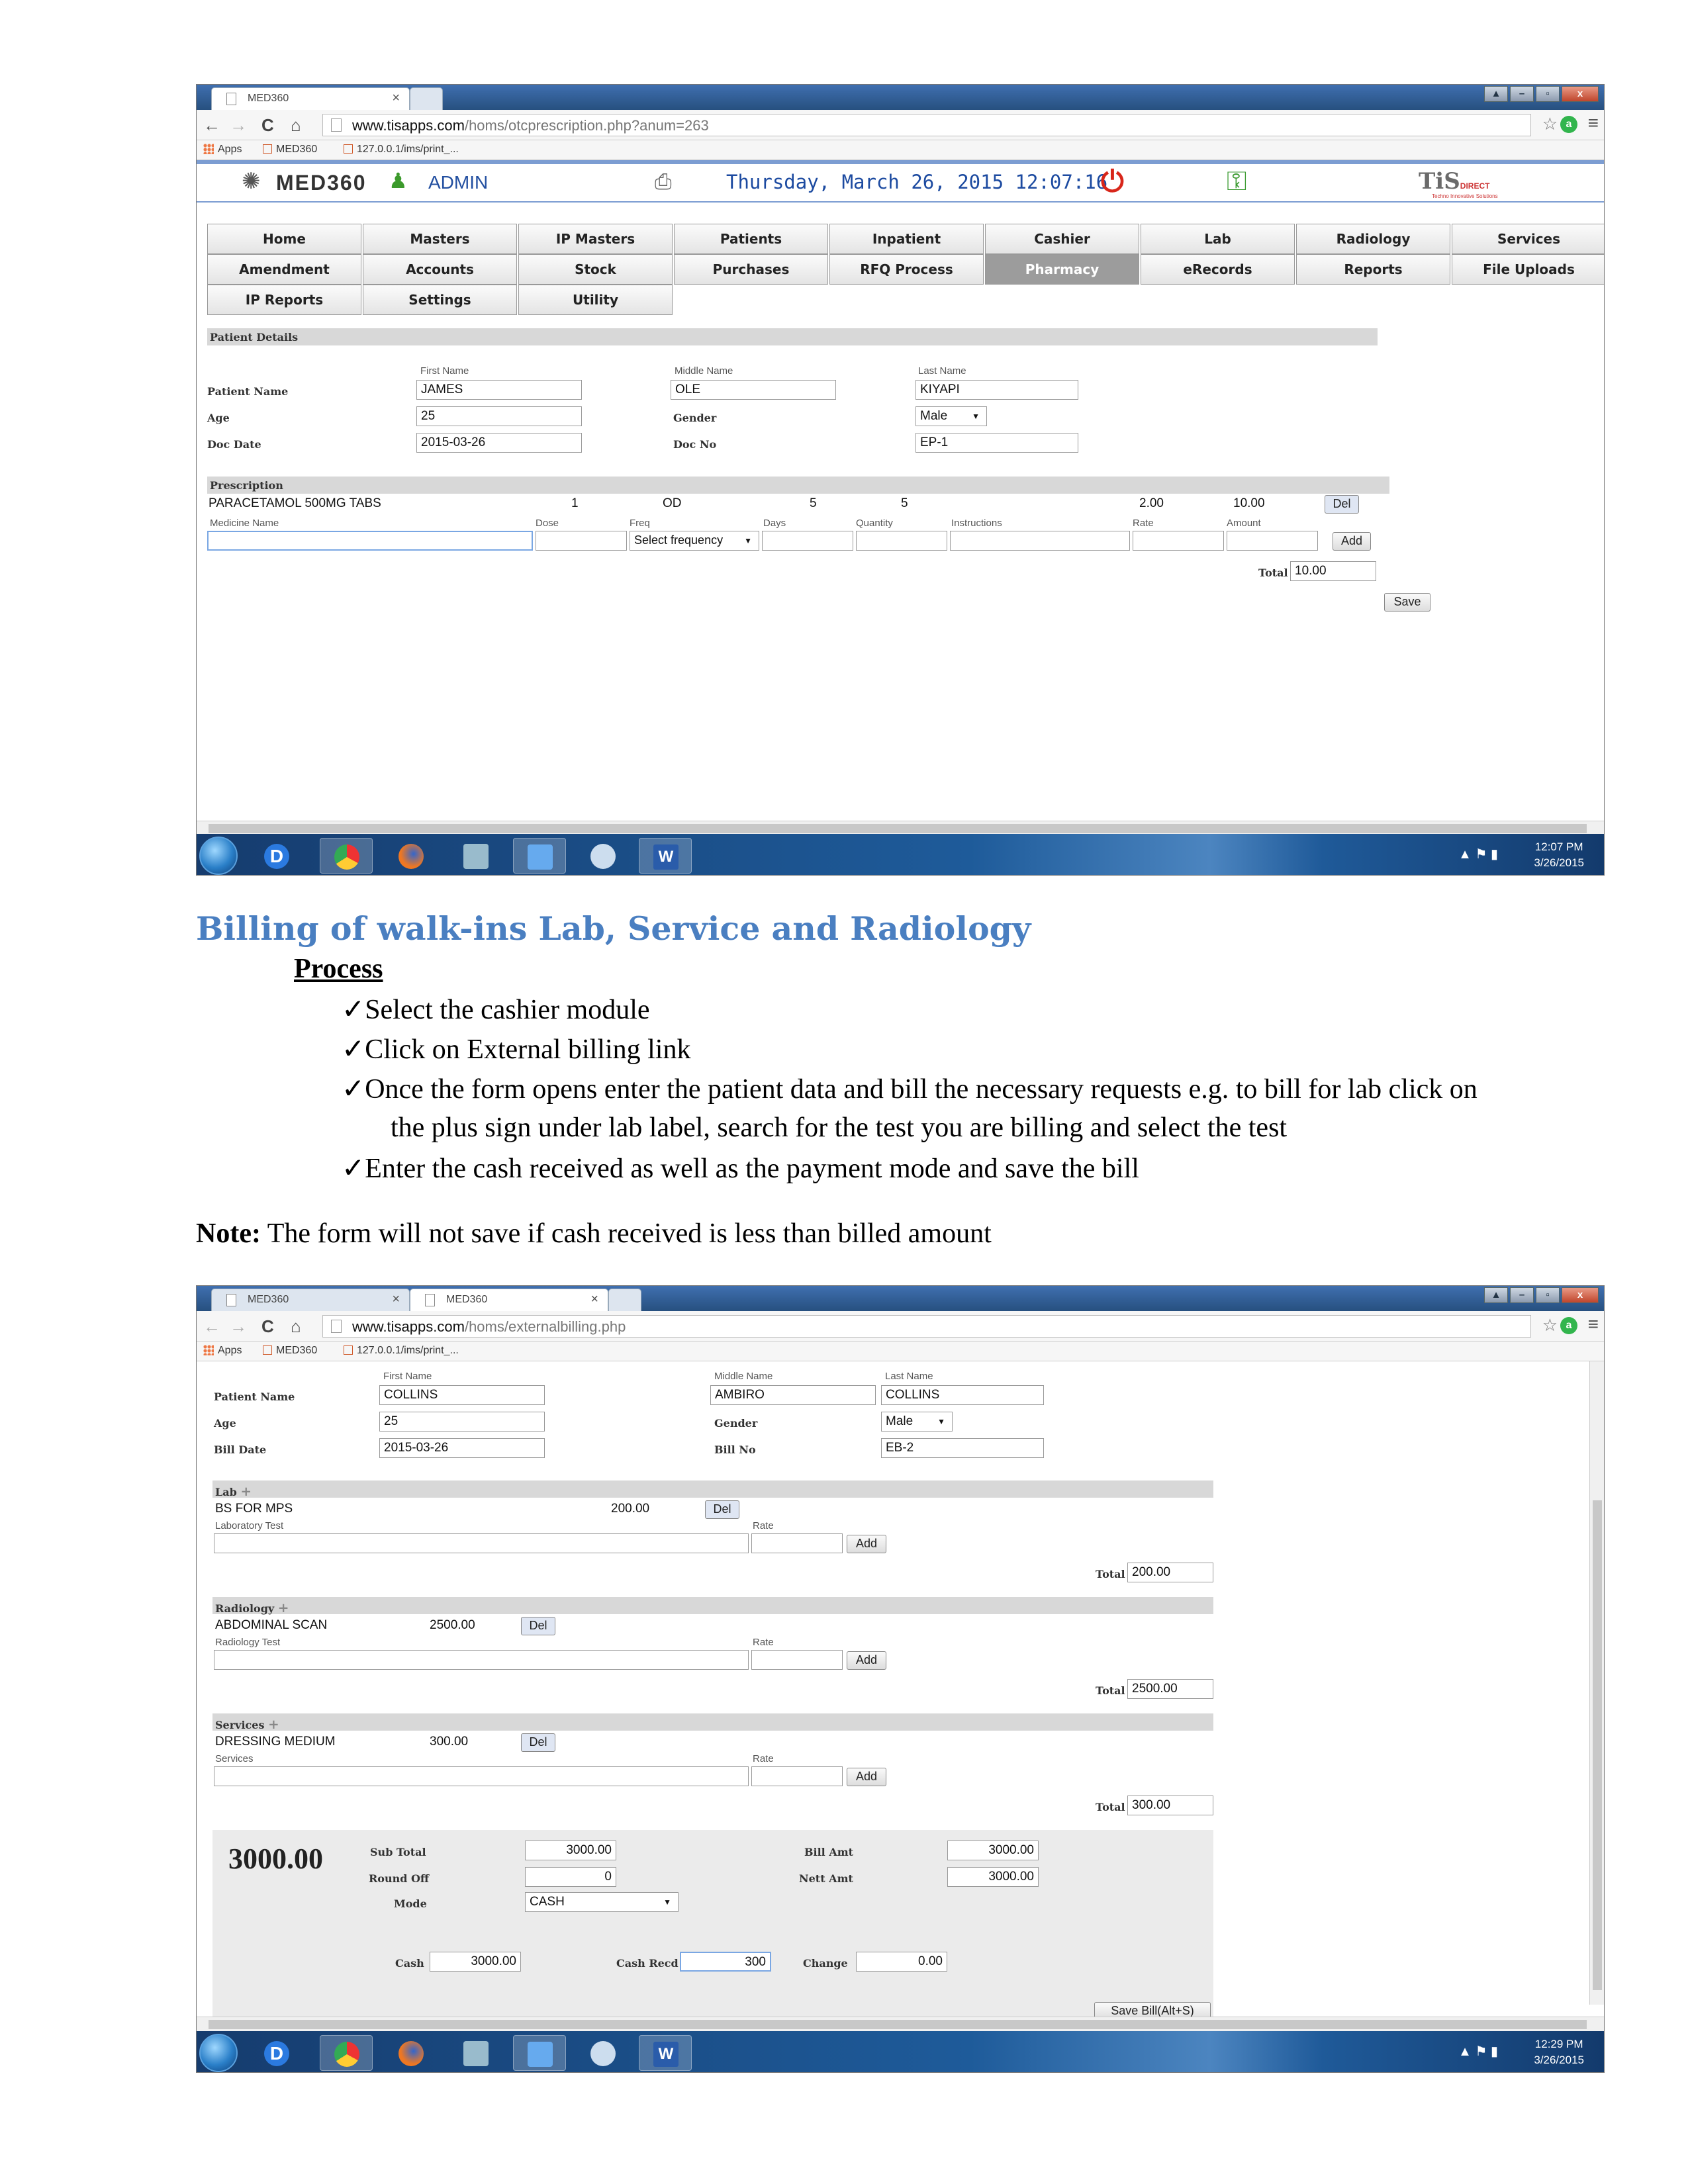 Image resolution: width=1688 pixels, height=2184 pixels. Describe the element at coordinates (1559, 855) in the screenshot. I see `clock: 12:07 PM 3/26/2015` at that location.